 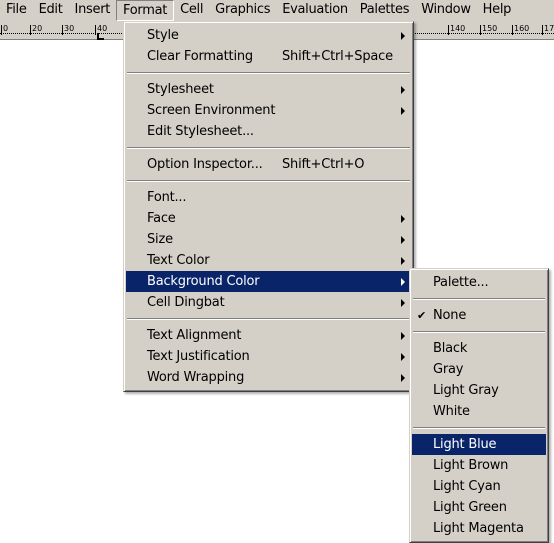 I want to click on menu-palettes: Palettes, so click(x=384, y=10).